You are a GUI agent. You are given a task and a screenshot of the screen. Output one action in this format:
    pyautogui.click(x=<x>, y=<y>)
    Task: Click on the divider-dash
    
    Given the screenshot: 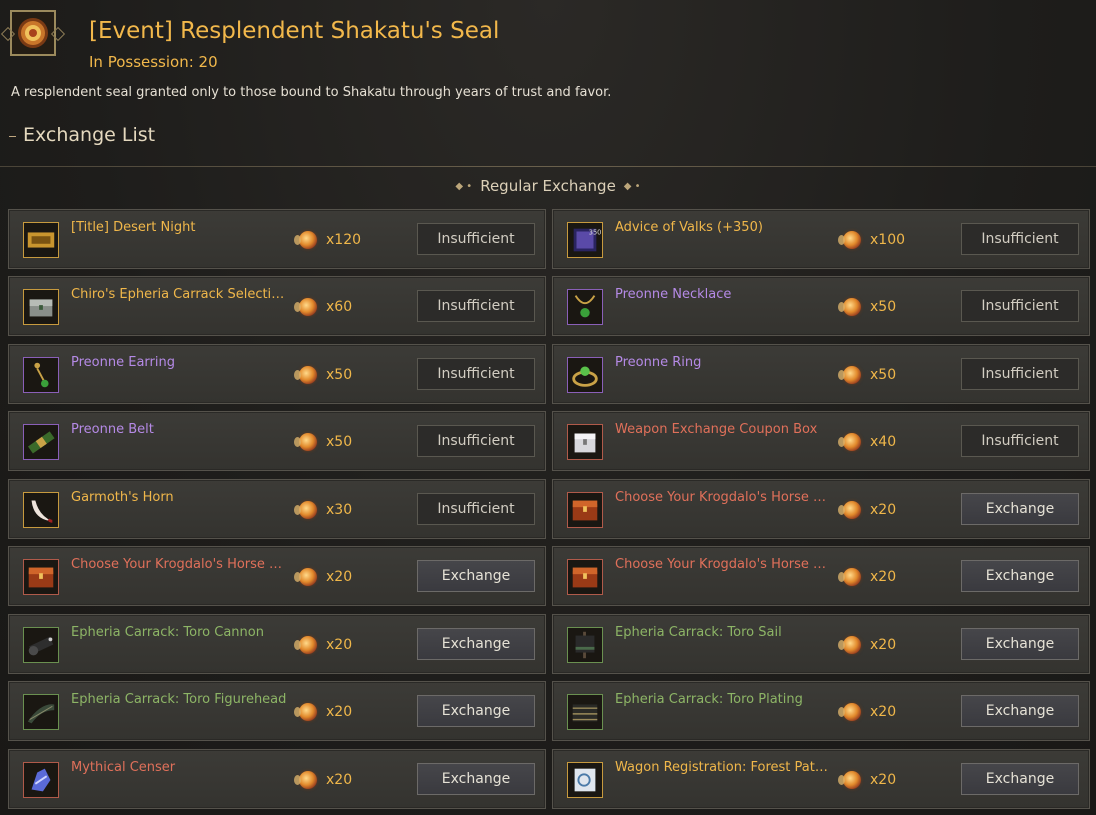 What is the action you would take?
    pyautogui.click(x=12, y=136)
    